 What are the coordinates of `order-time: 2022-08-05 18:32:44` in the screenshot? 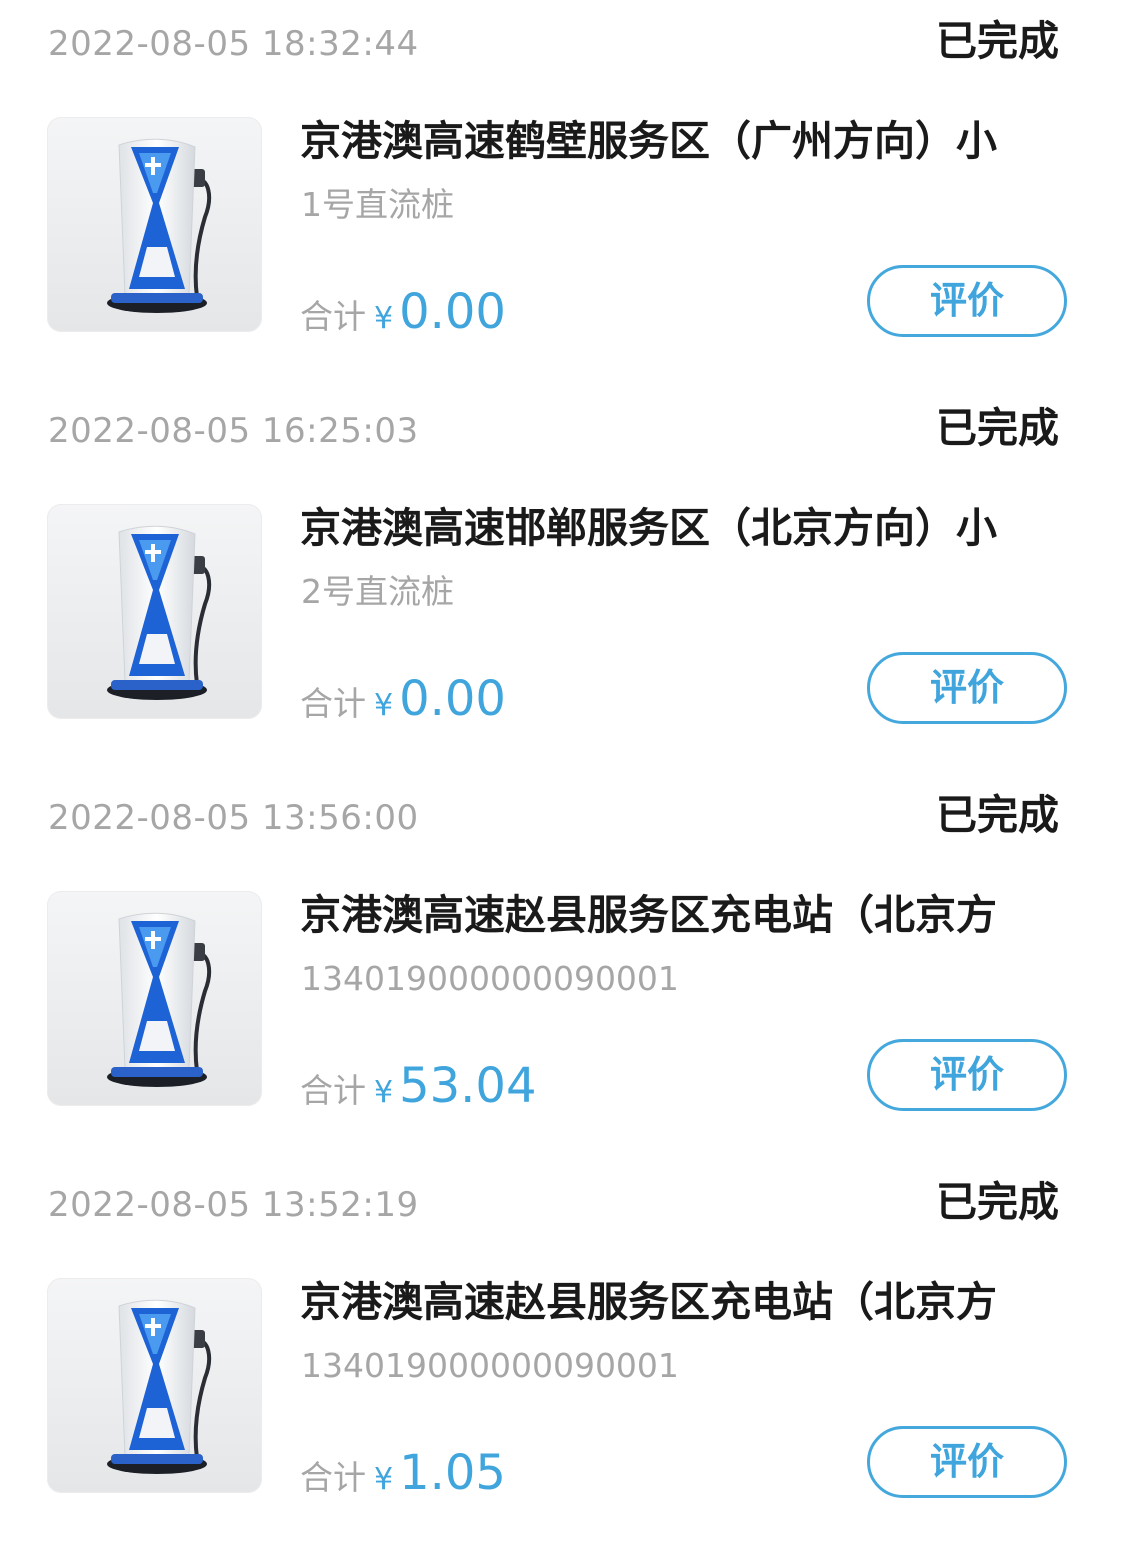 It's located at (233, 44).